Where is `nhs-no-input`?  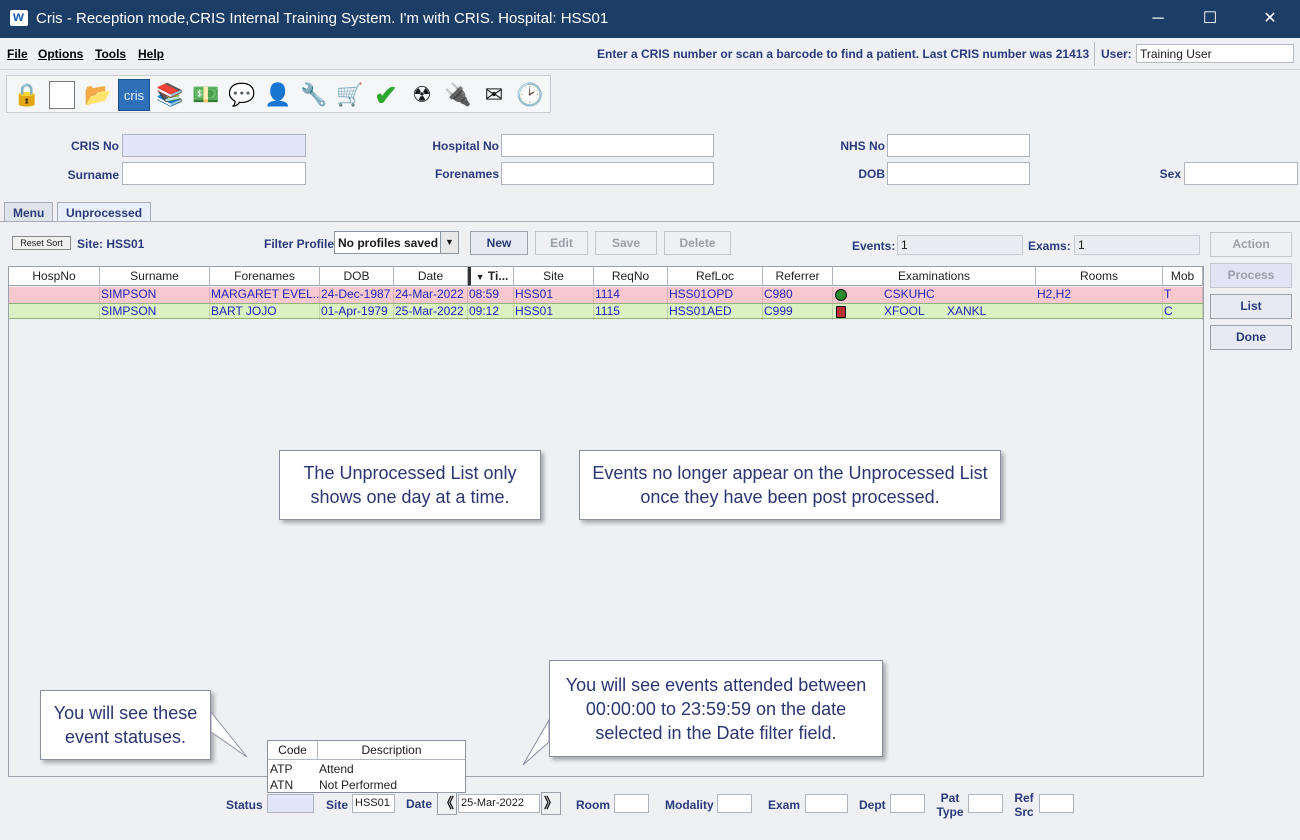 nhs-no-input is located at coordinates (958, 145).